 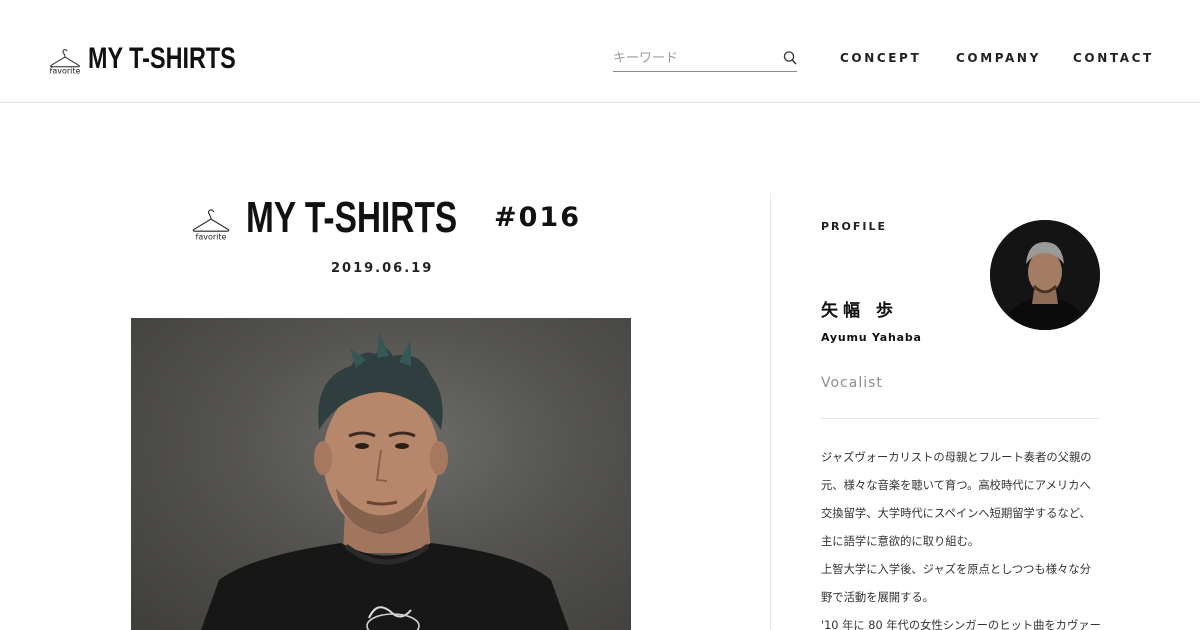 I want to click on bio-line: 主に語学に意欲的に取り組む。, so click(x=900, y=541).